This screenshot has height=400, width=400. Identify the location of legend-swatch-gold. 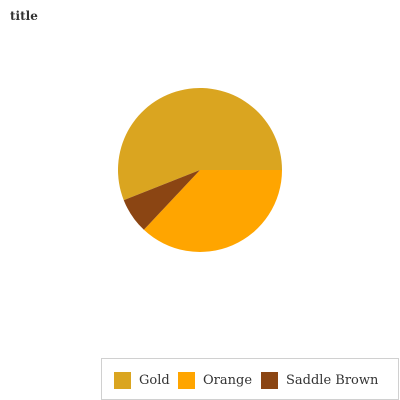
(122, 380).